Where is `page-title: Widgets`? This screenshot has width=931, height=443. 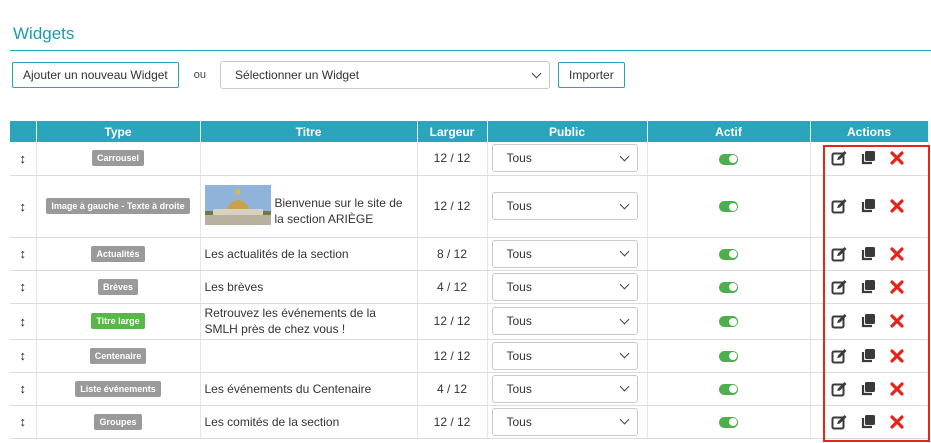 page-title: Widgets is located at coordinates (44, 33).